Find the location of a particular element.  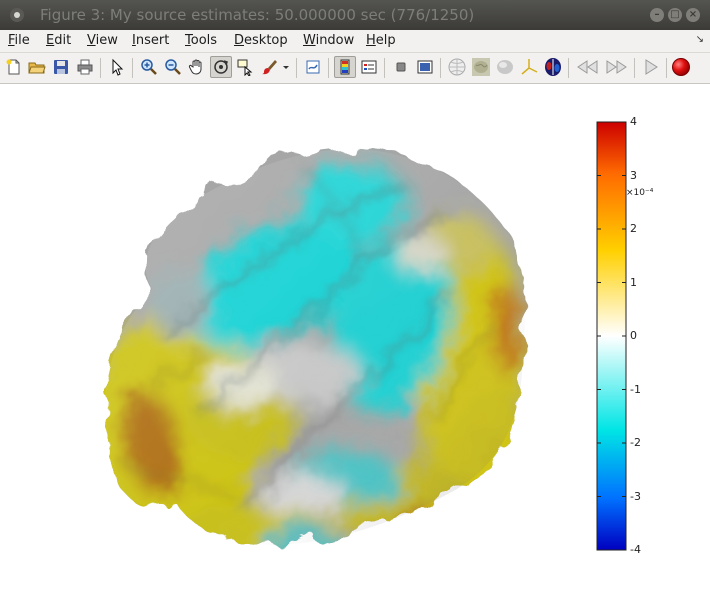

colorbar-tick-label: -3 is located at coordinates (635, 496).